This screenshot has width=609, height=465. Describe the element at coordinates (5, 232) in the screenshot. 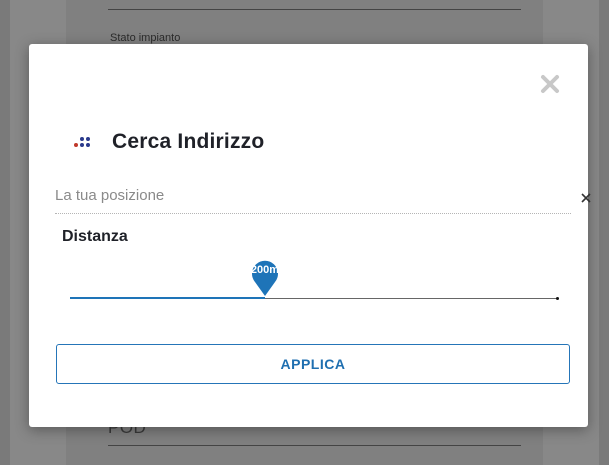

I see `background-edge-left` at that location.